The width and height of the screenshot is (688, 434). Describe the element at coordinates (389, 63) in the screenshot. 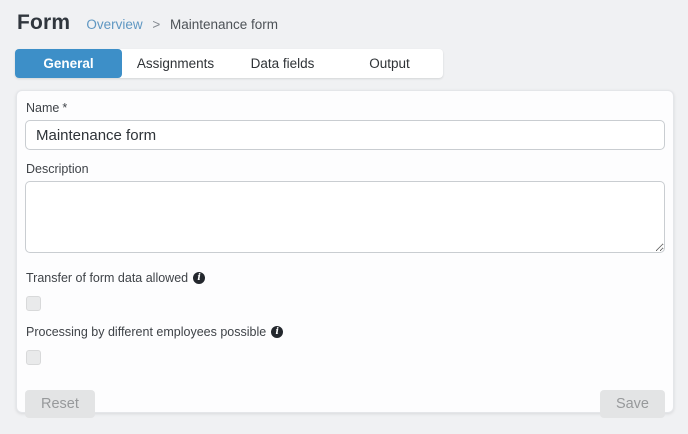

I see `tab-output: Output` at that location.